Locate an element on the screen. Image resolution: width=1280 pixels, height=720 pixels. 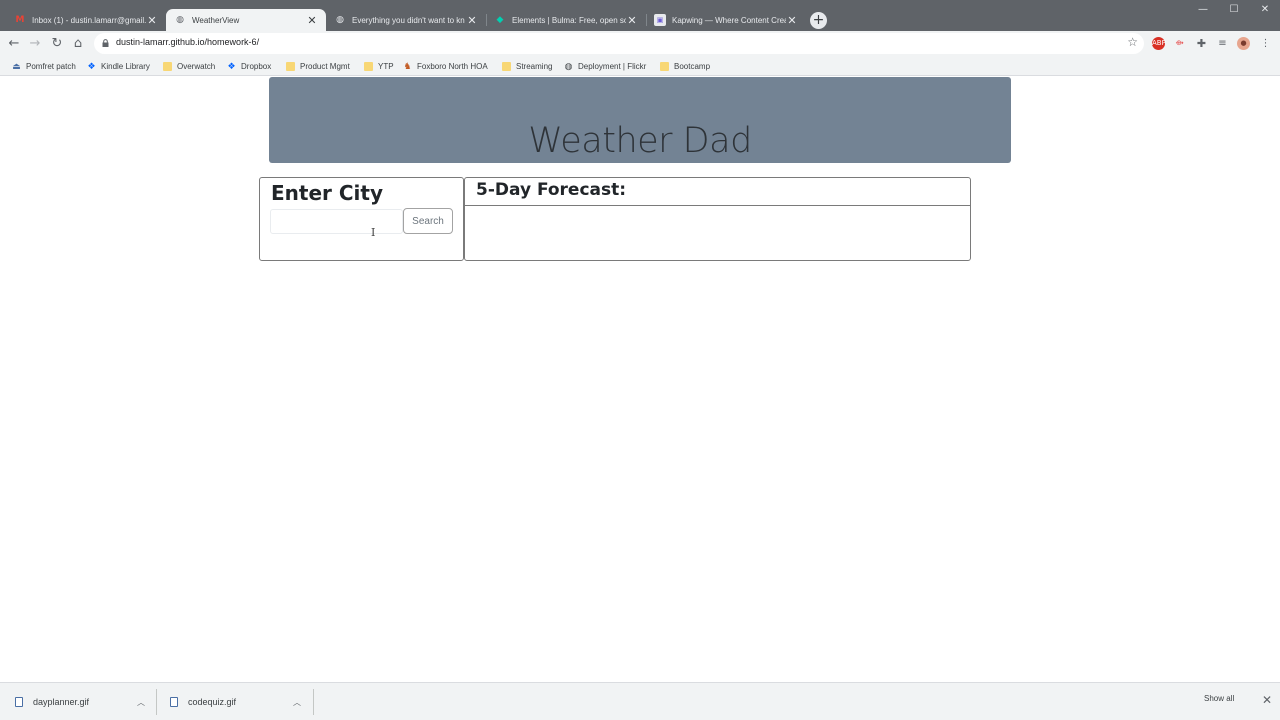
bookmark-label: Bootcamp is located at coordinates (692, 66).